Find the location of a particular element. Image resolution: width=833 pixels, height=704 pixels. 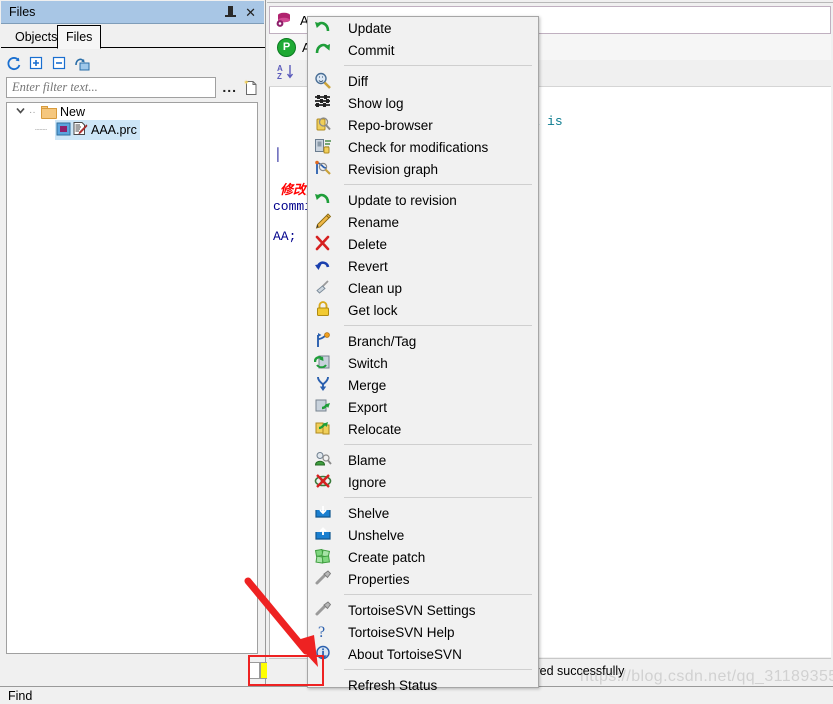

update-to-revision-icon is located at coordinates (325, 200).